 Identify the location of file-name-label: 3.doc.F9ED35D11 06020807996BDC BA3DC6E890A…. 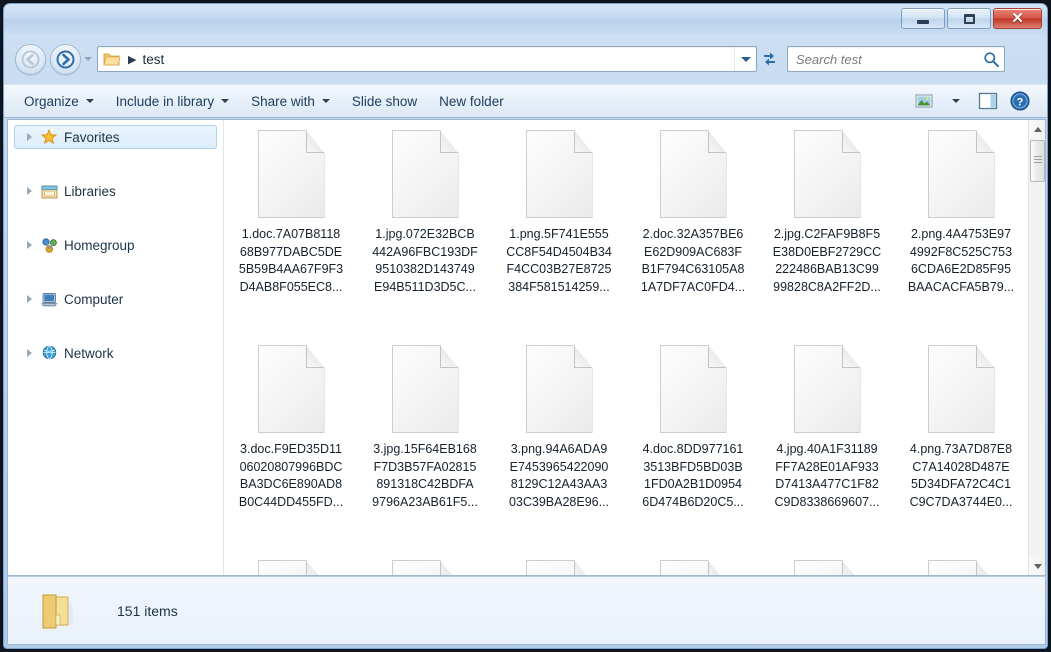
(291, 476).